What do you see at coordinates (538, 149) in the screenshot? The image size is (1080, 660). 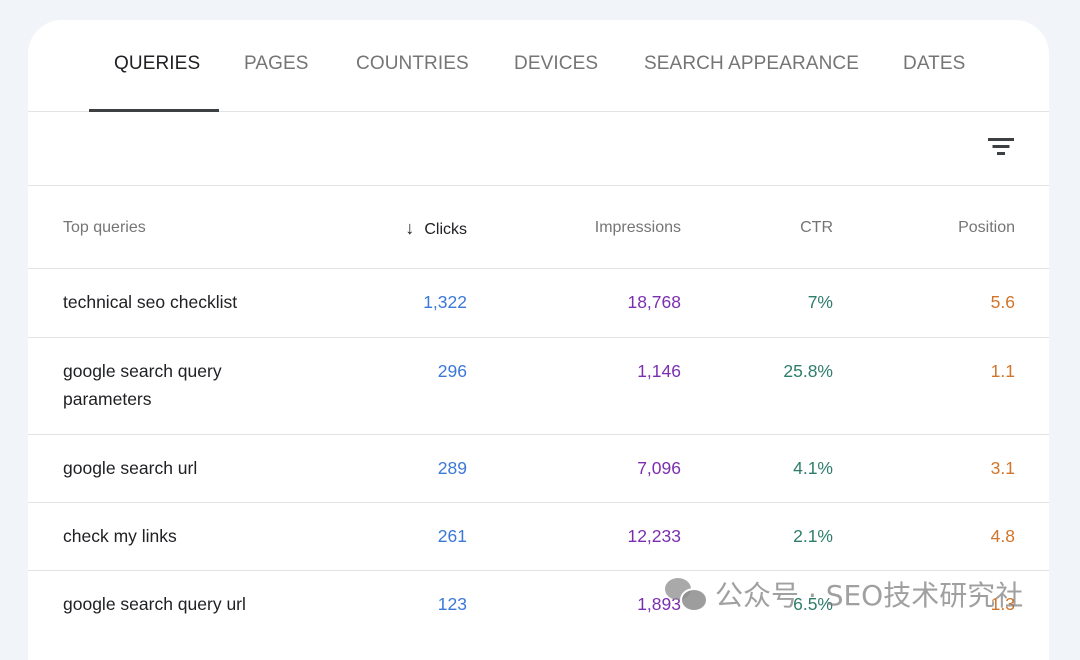 I see `table-toolbar` at bounding box center [538, 149].